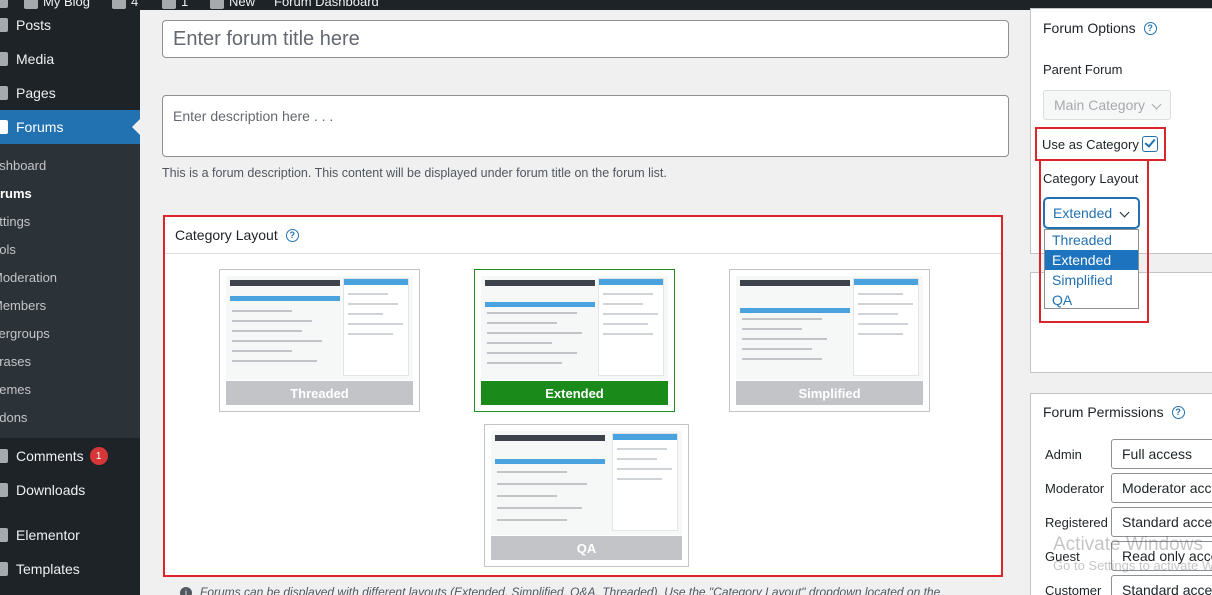 This screenshot has width=1212, height=595. I want to click on downloads-icon, so click(4, 490).